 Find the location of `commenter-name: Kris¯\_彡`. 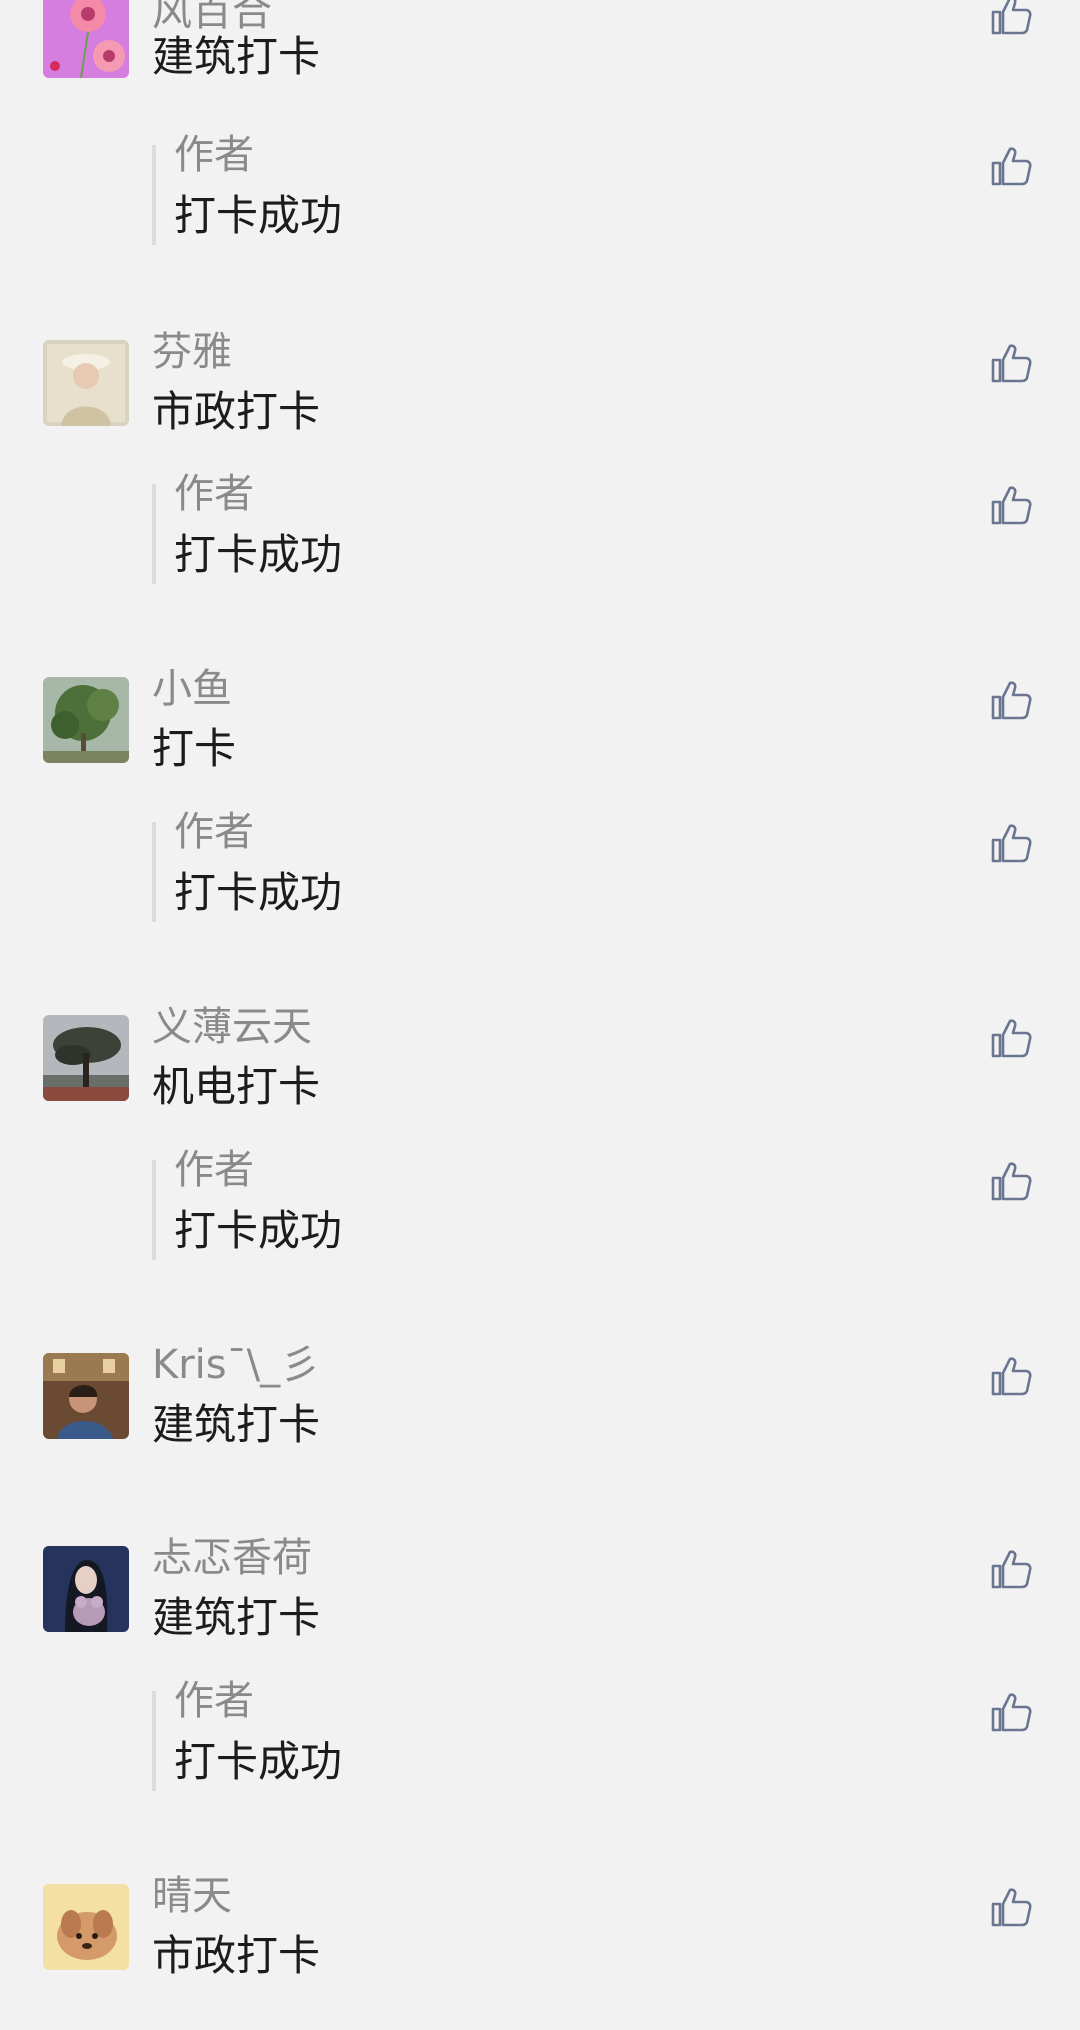

commenter-name: Kris¯\_彡 is located at coordinates (236, 1365).